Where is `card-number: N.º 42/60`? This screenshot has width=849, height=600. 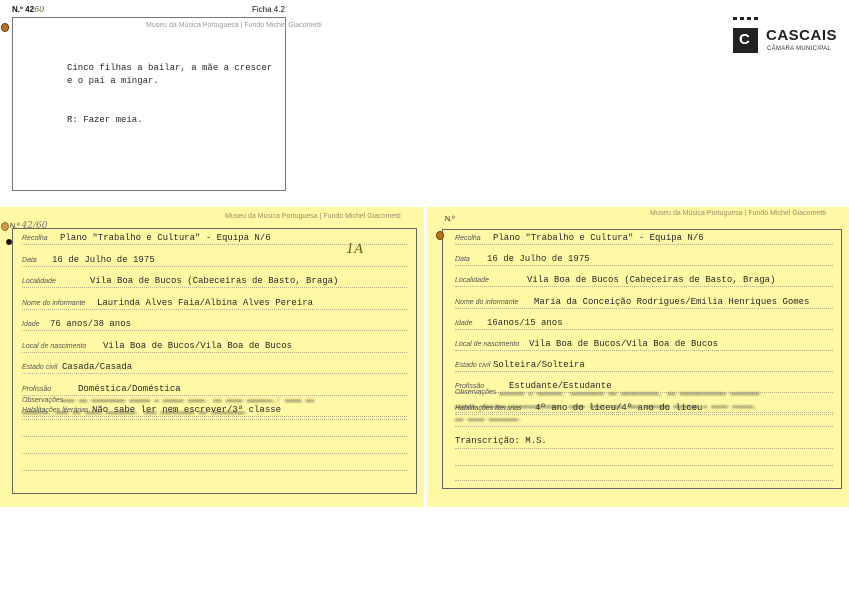
card-number: N.º 42/60 is located at coordinates (28, 226).